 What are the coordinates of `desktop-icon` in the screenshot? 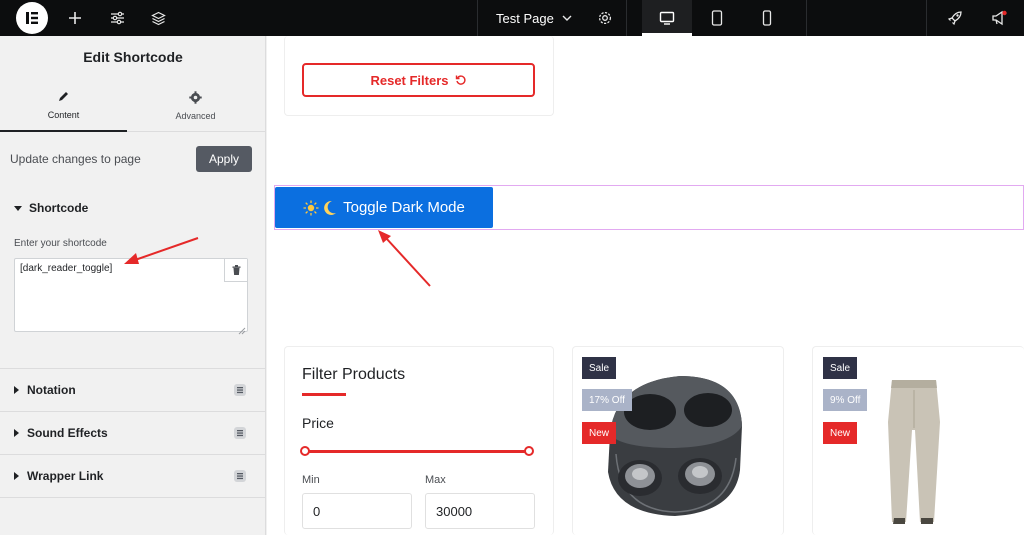 It's located at (667, 18).